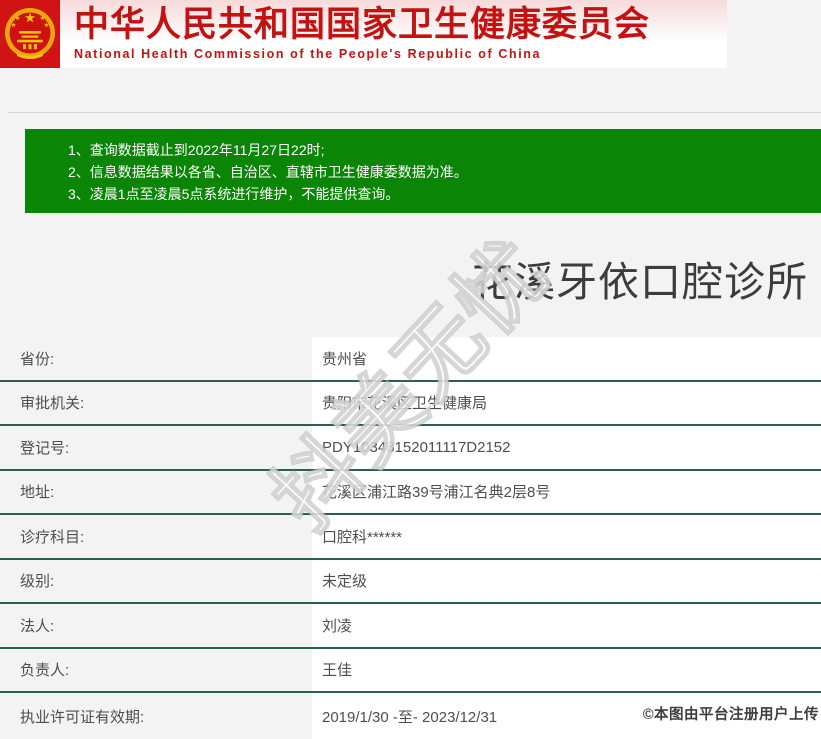 This screenshot has width=821, height=739. What do you see at coordinates (52, 537) in the screenshot?
I see `field-label: 诊疗科目:` at bounding box center [52, 537].